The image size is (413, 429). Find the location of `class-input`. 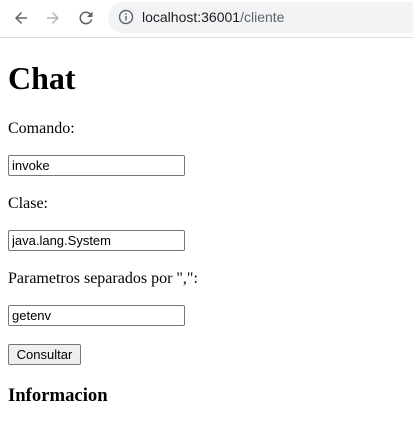

class-input is located at coordinates (96, 240).